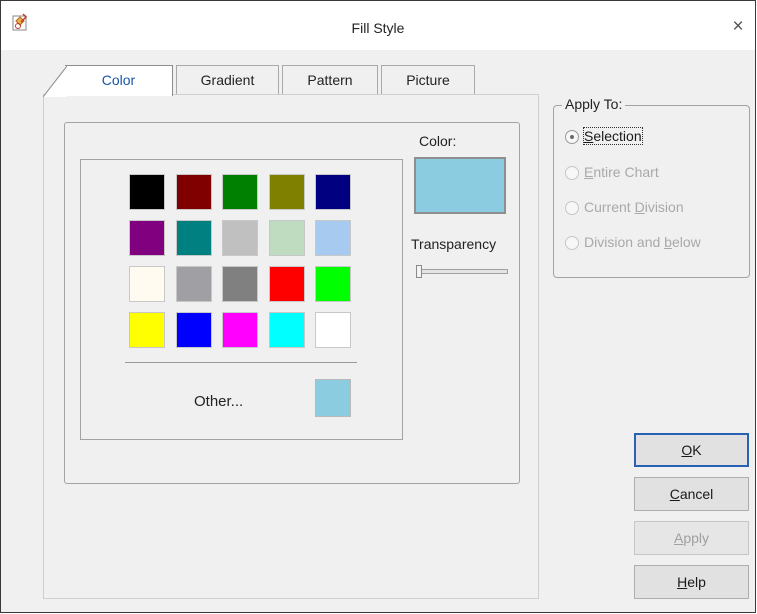  Describe the element at coordinates (454, 244) in the screenshot. I see `transparency-label: Transparency` at that location.